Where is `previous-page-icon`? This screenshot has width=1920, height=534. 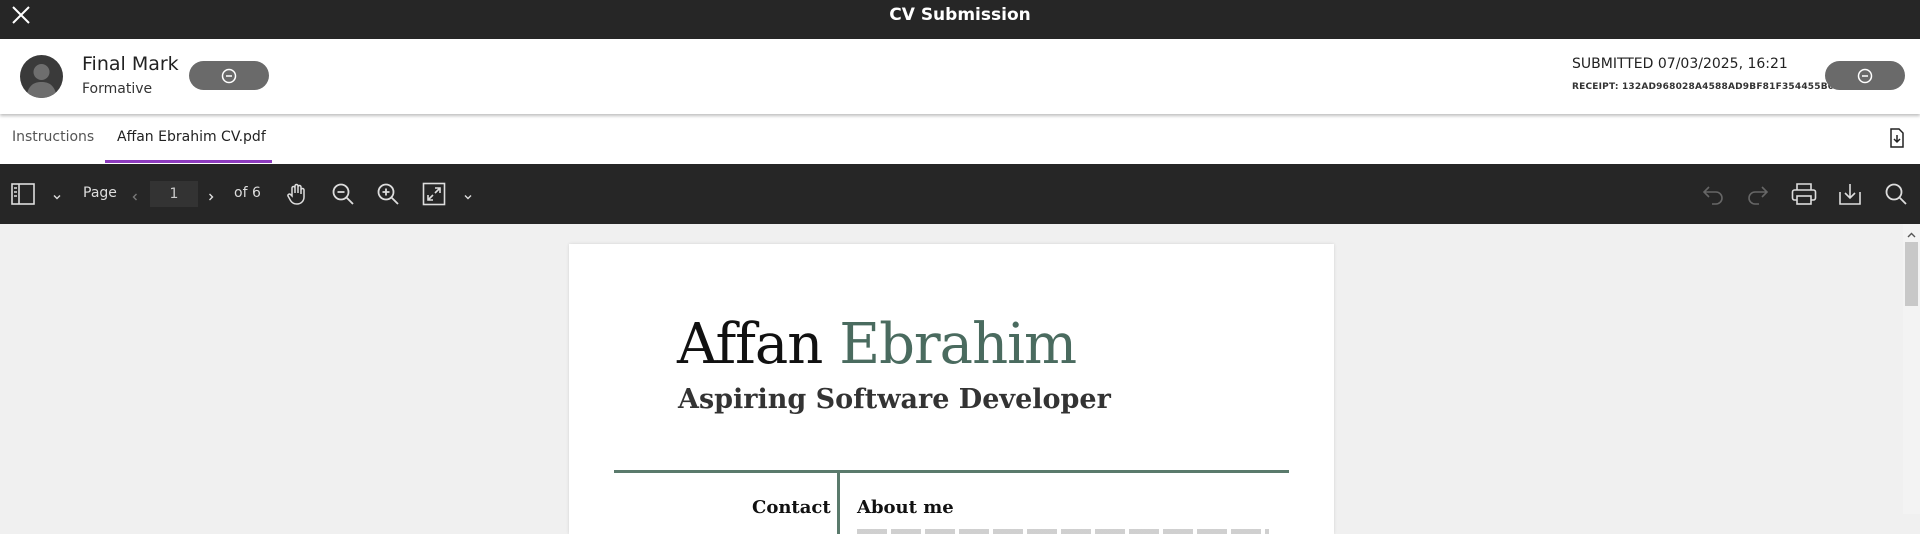
previous-page-icon is located at coordinates (135, 194).